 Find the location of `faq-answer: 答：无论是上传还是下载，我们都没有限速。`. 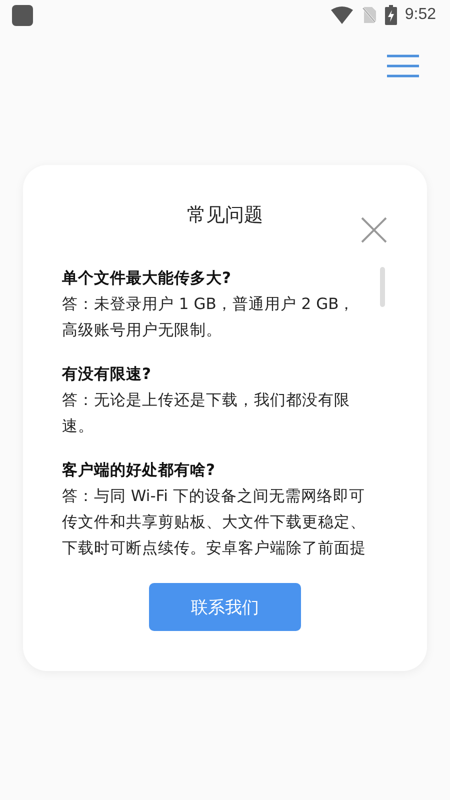

faq-answer: 答：无论是上传还是下载，我们都没有限速。 is located at coordinates (206, 413).